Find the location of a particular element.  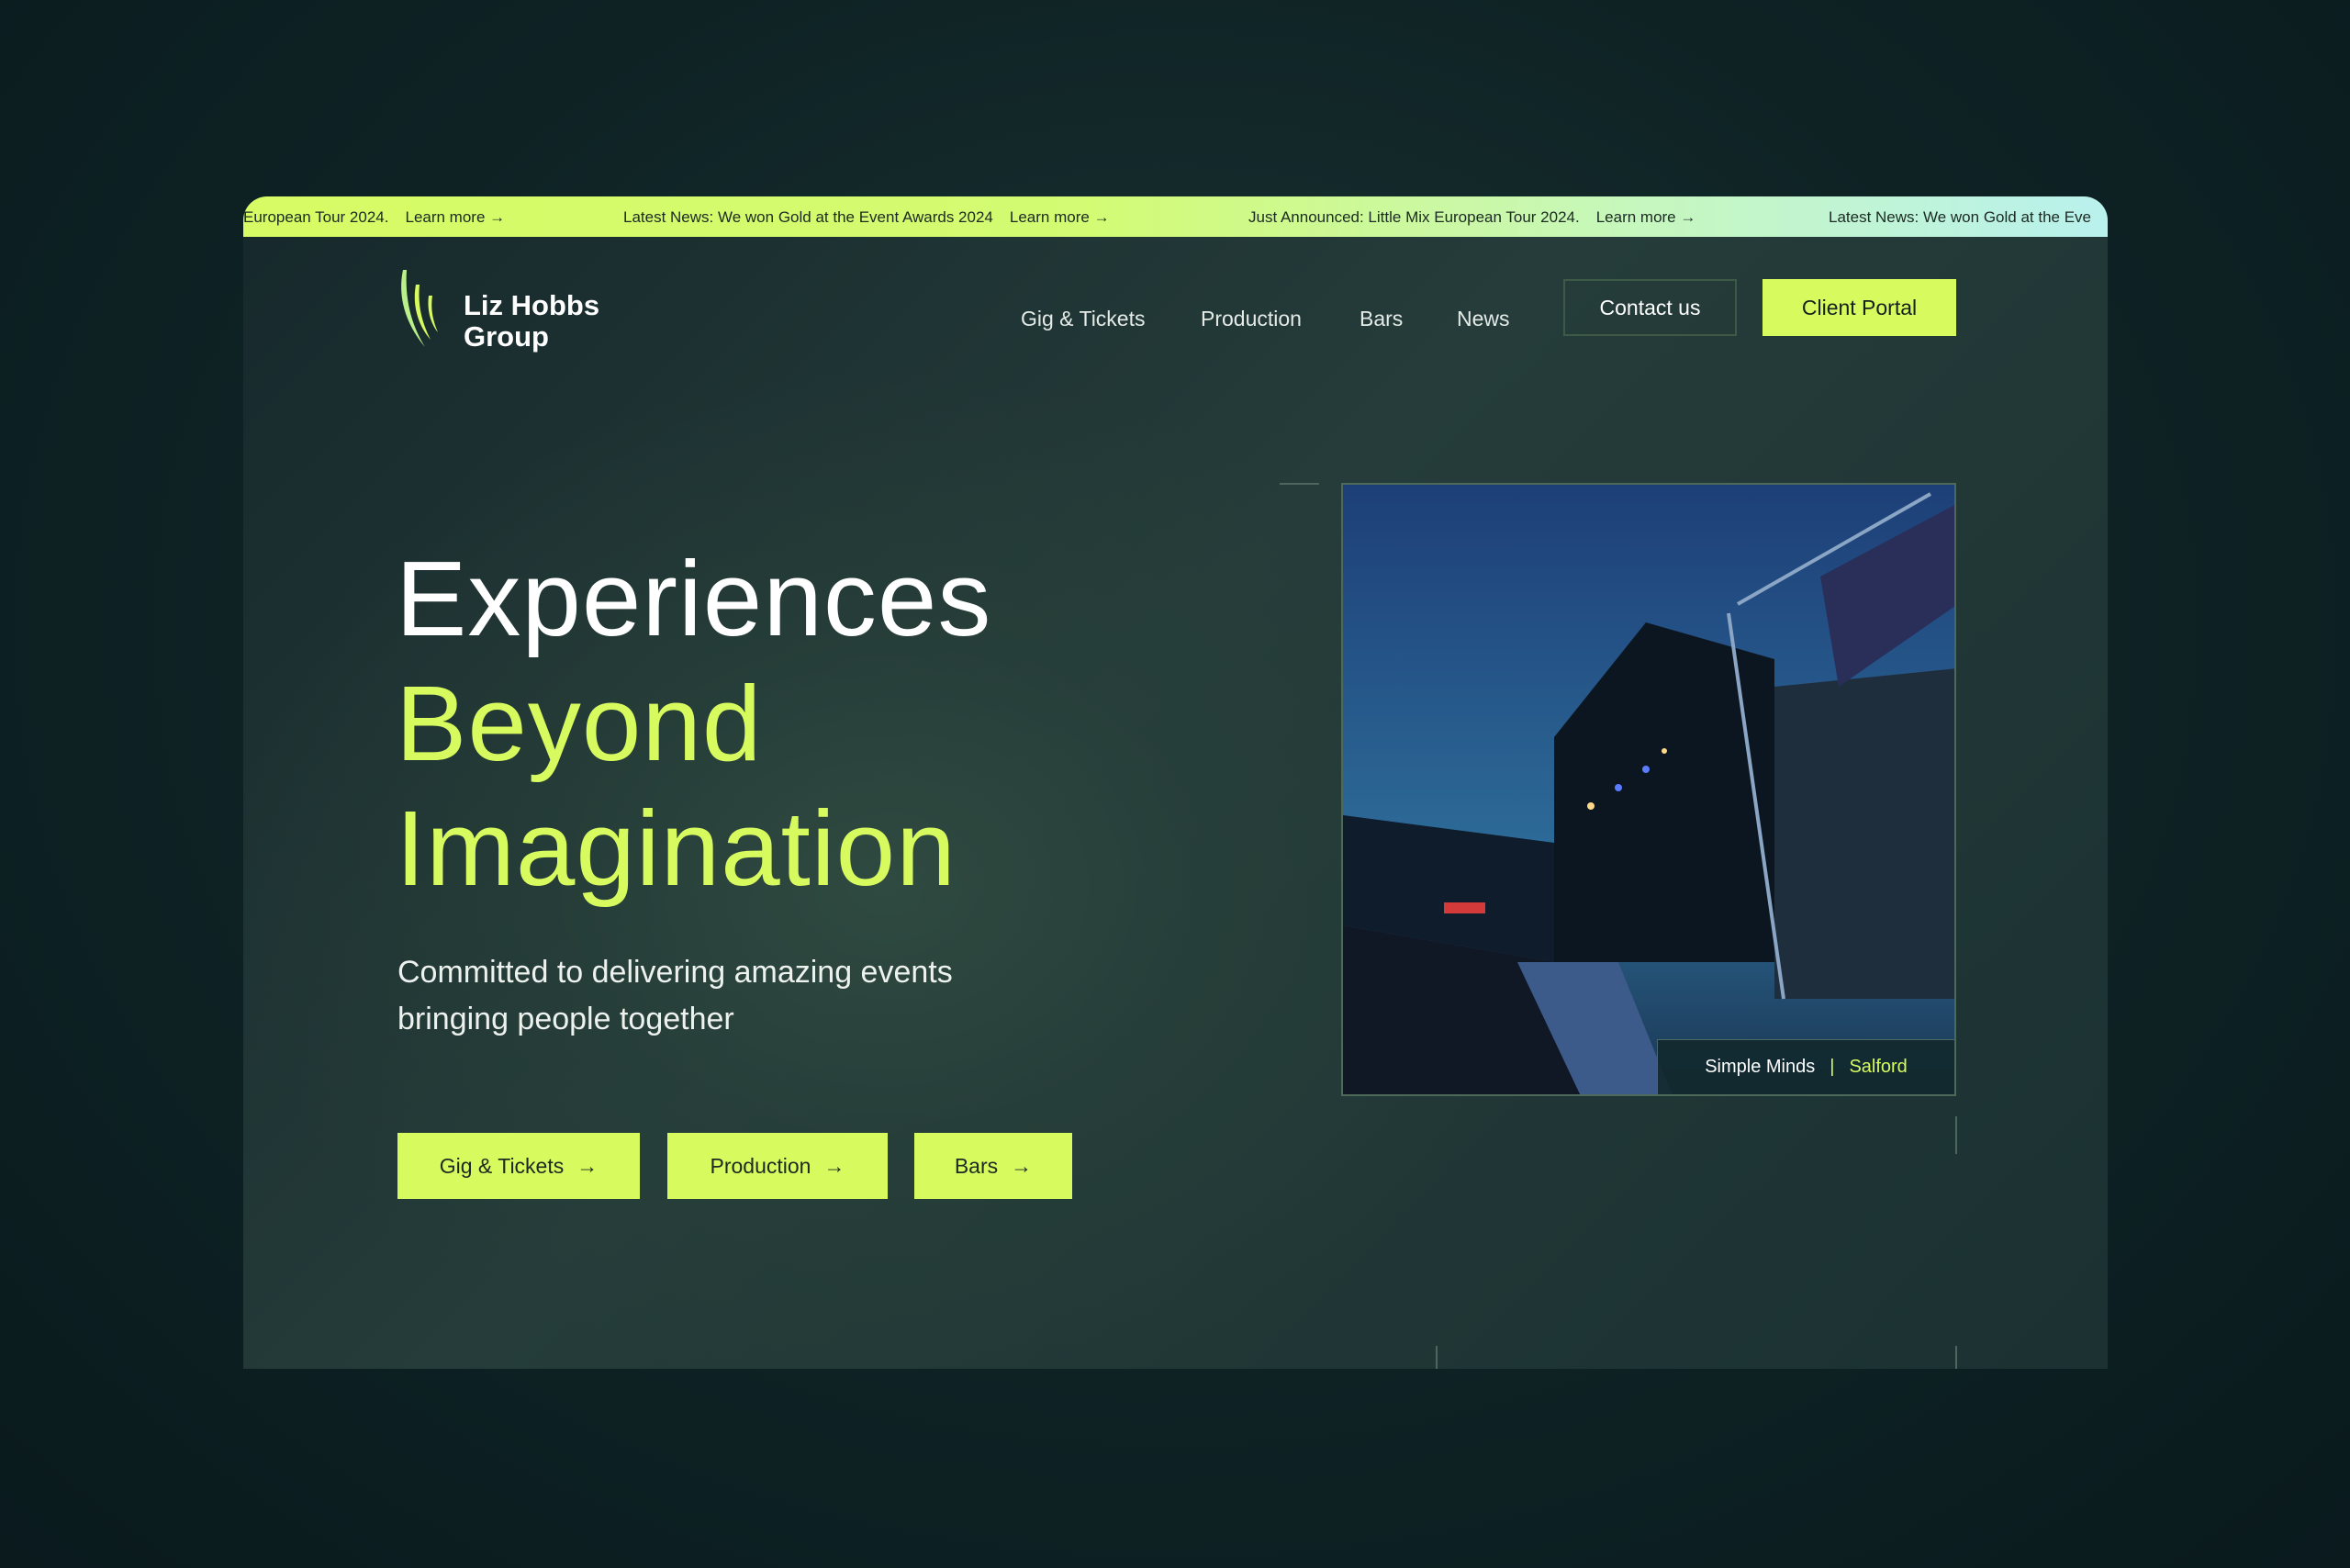

photo-caption: Simple Minds | Salford is located at coordinates (1805, 1066).